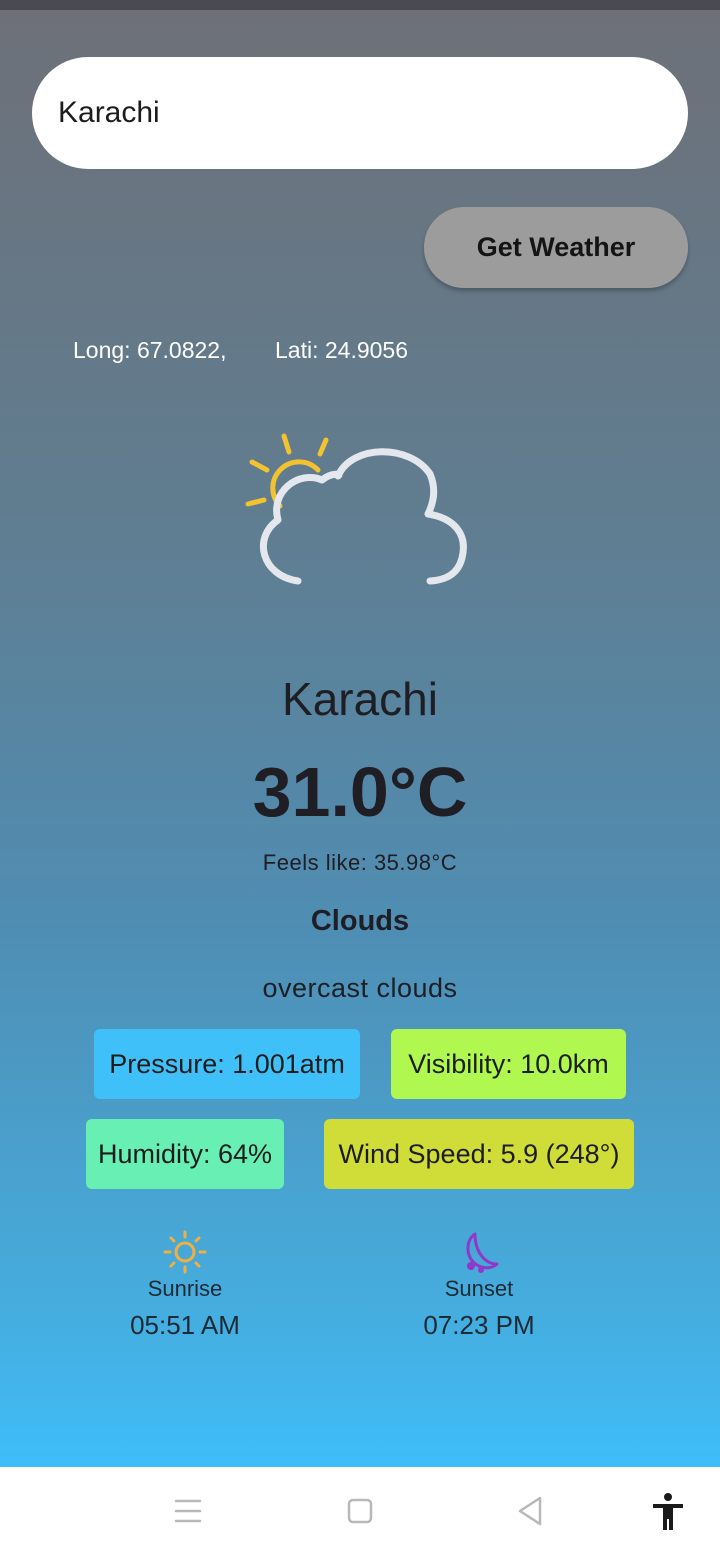  I want to click on sunrise-label: Sunrise, so click(185, 1288).